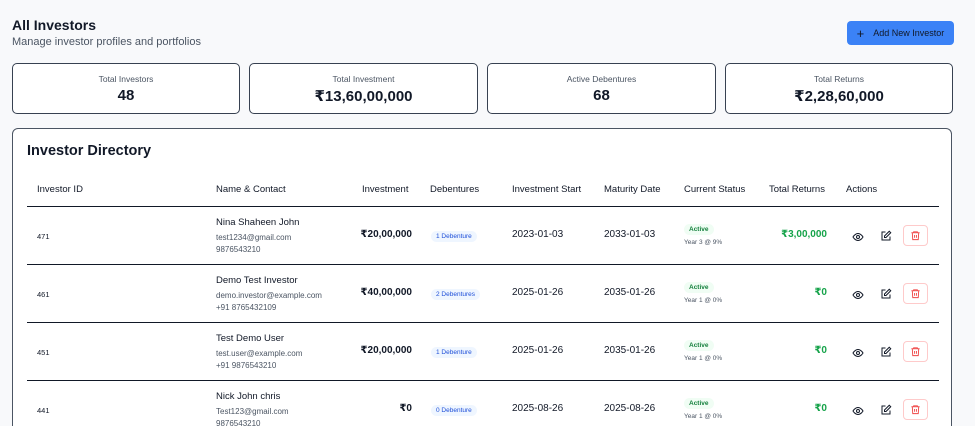  I want to click on column-header-investment: Investment, so click(385, 189).